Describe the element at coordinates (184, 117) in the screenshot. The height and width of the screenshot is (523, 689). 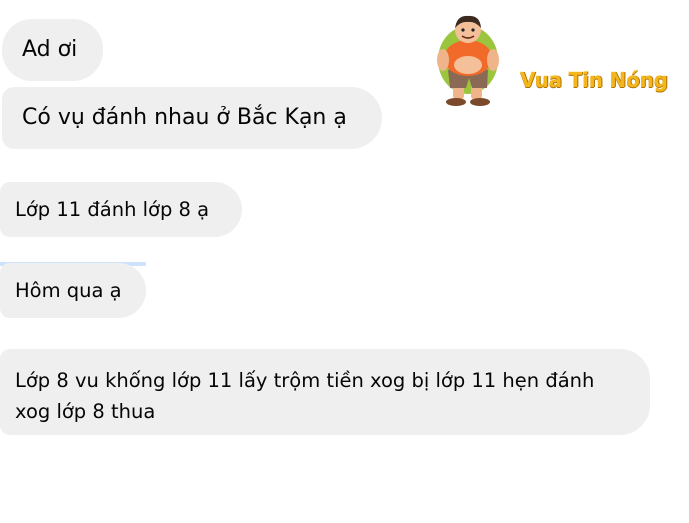
I see `message-text: Có vụ đánh nhau ở Bắc Kạn ạ` at that location.